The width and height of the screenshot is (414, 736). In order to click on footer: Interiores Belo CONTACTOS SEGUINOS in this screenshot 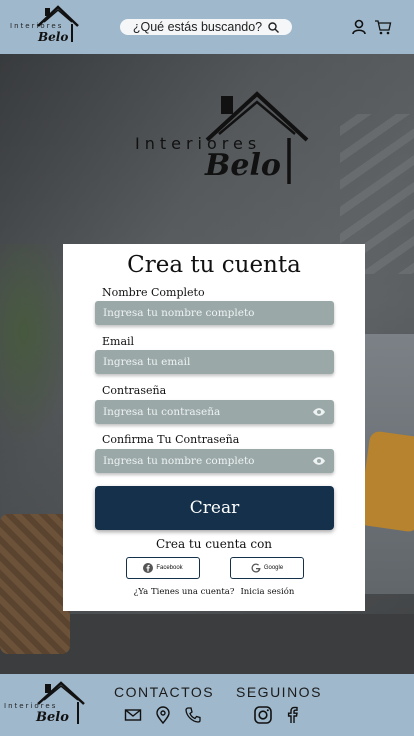, I will do `click(207, 705)`.